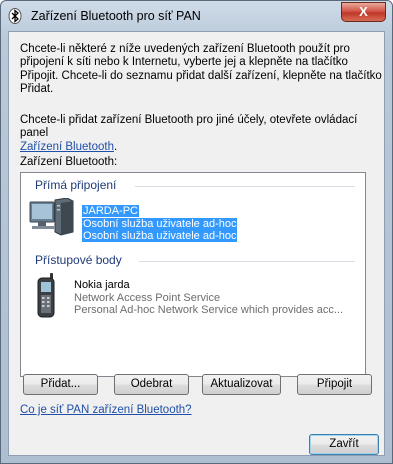  I want to click on computer-icon, so click(51, 217).